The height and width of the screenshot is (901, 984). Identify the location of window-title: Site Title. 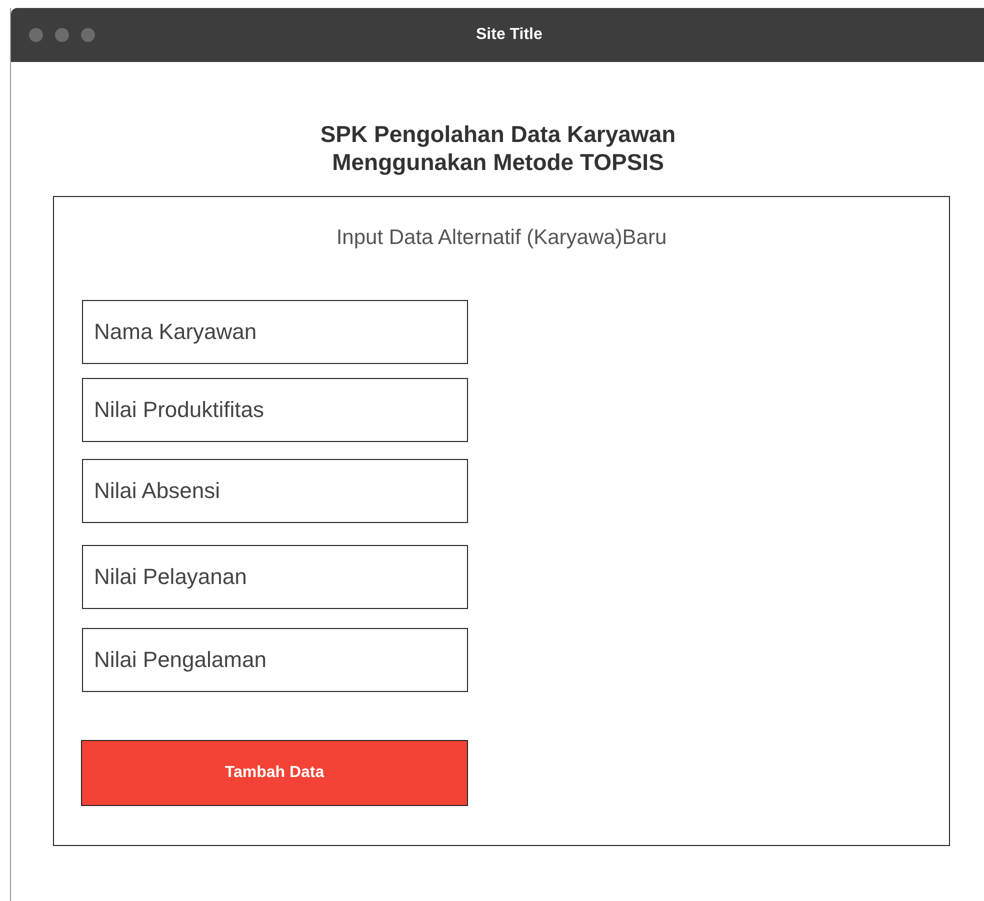
(509, 35).